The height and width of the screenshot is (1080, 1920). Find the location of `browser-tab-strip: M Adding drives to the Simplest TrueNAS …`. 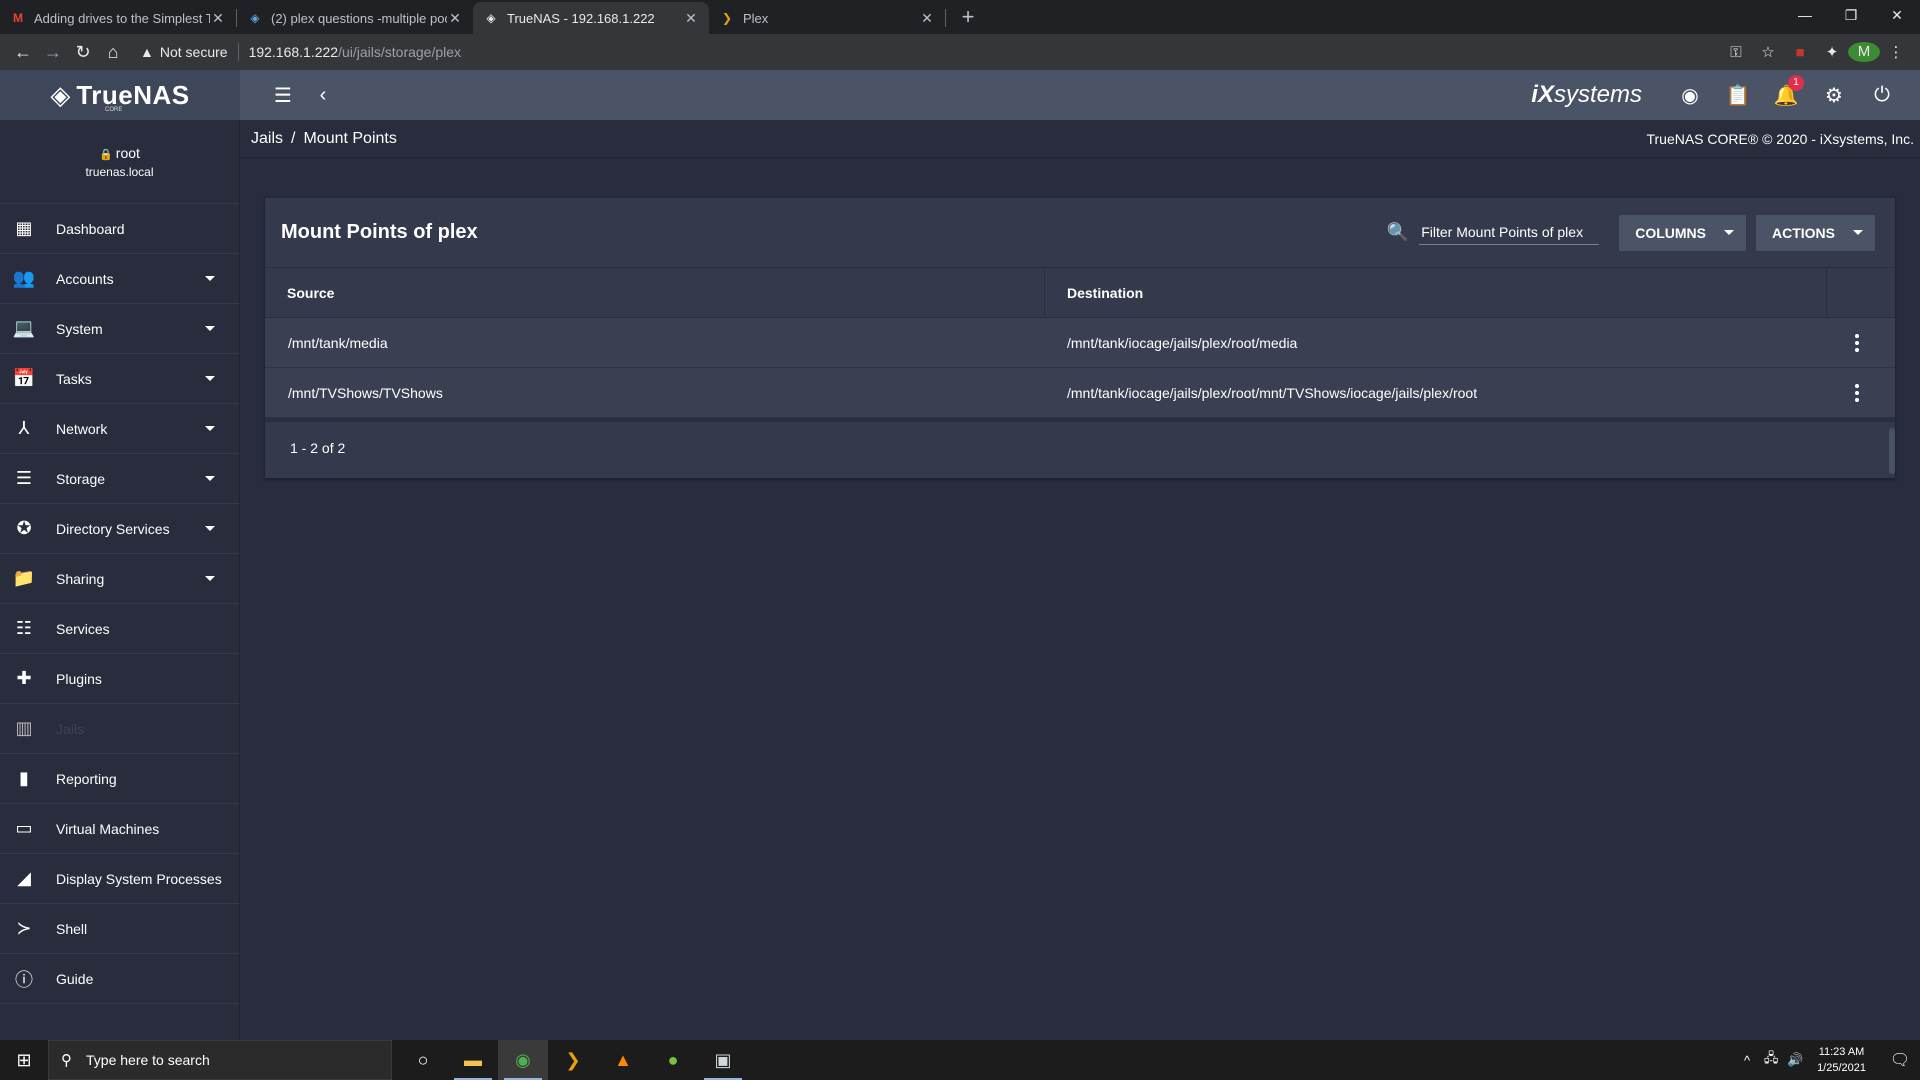

browser-tab-strip: M Adding drives to the Simplest TrueNAS … is located at coordinates (960, 17).